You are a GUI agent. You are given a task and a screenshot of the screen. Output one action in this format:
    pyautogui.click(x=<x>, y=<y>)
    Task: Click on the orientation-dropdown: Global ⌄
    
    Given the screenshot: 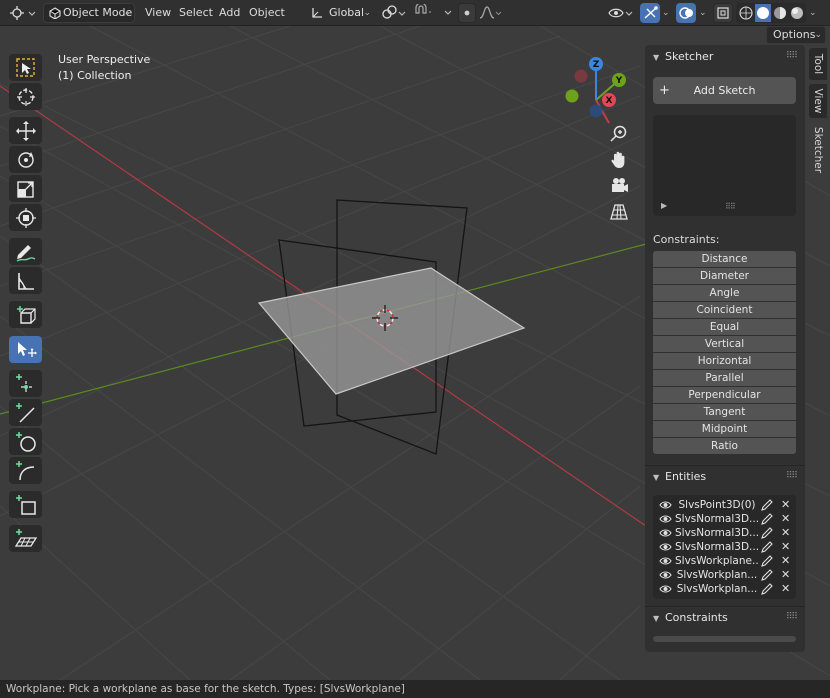 What is the action you would take?
    pyautogui.click(x=341, y=13)
    